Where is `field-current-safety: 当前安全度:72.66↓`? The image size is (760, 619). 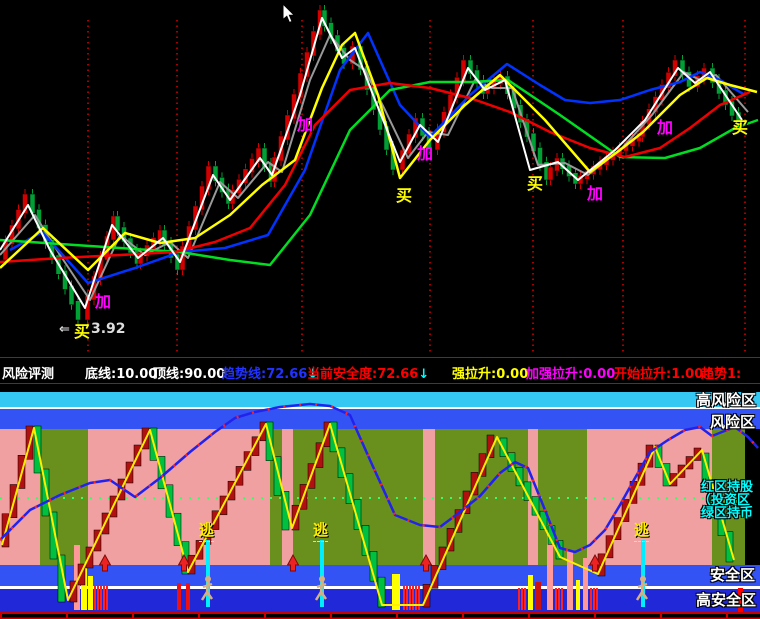
field-current-safety: 当前安全度:72.66↓ is located at coordinates (368, 374).